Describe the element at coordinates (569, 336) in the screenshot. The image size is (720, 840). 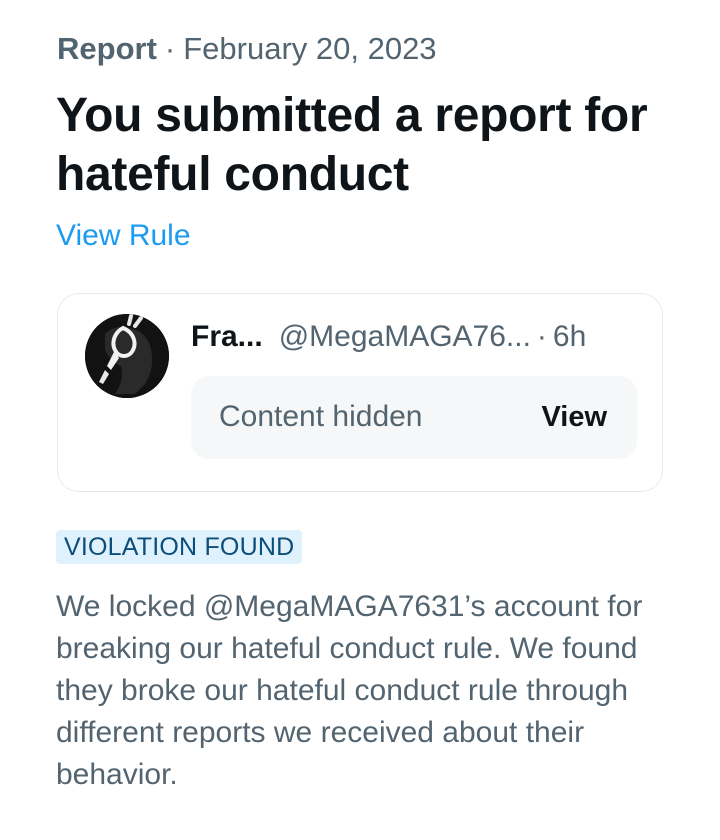
I see `post-time: 6h` at that location.